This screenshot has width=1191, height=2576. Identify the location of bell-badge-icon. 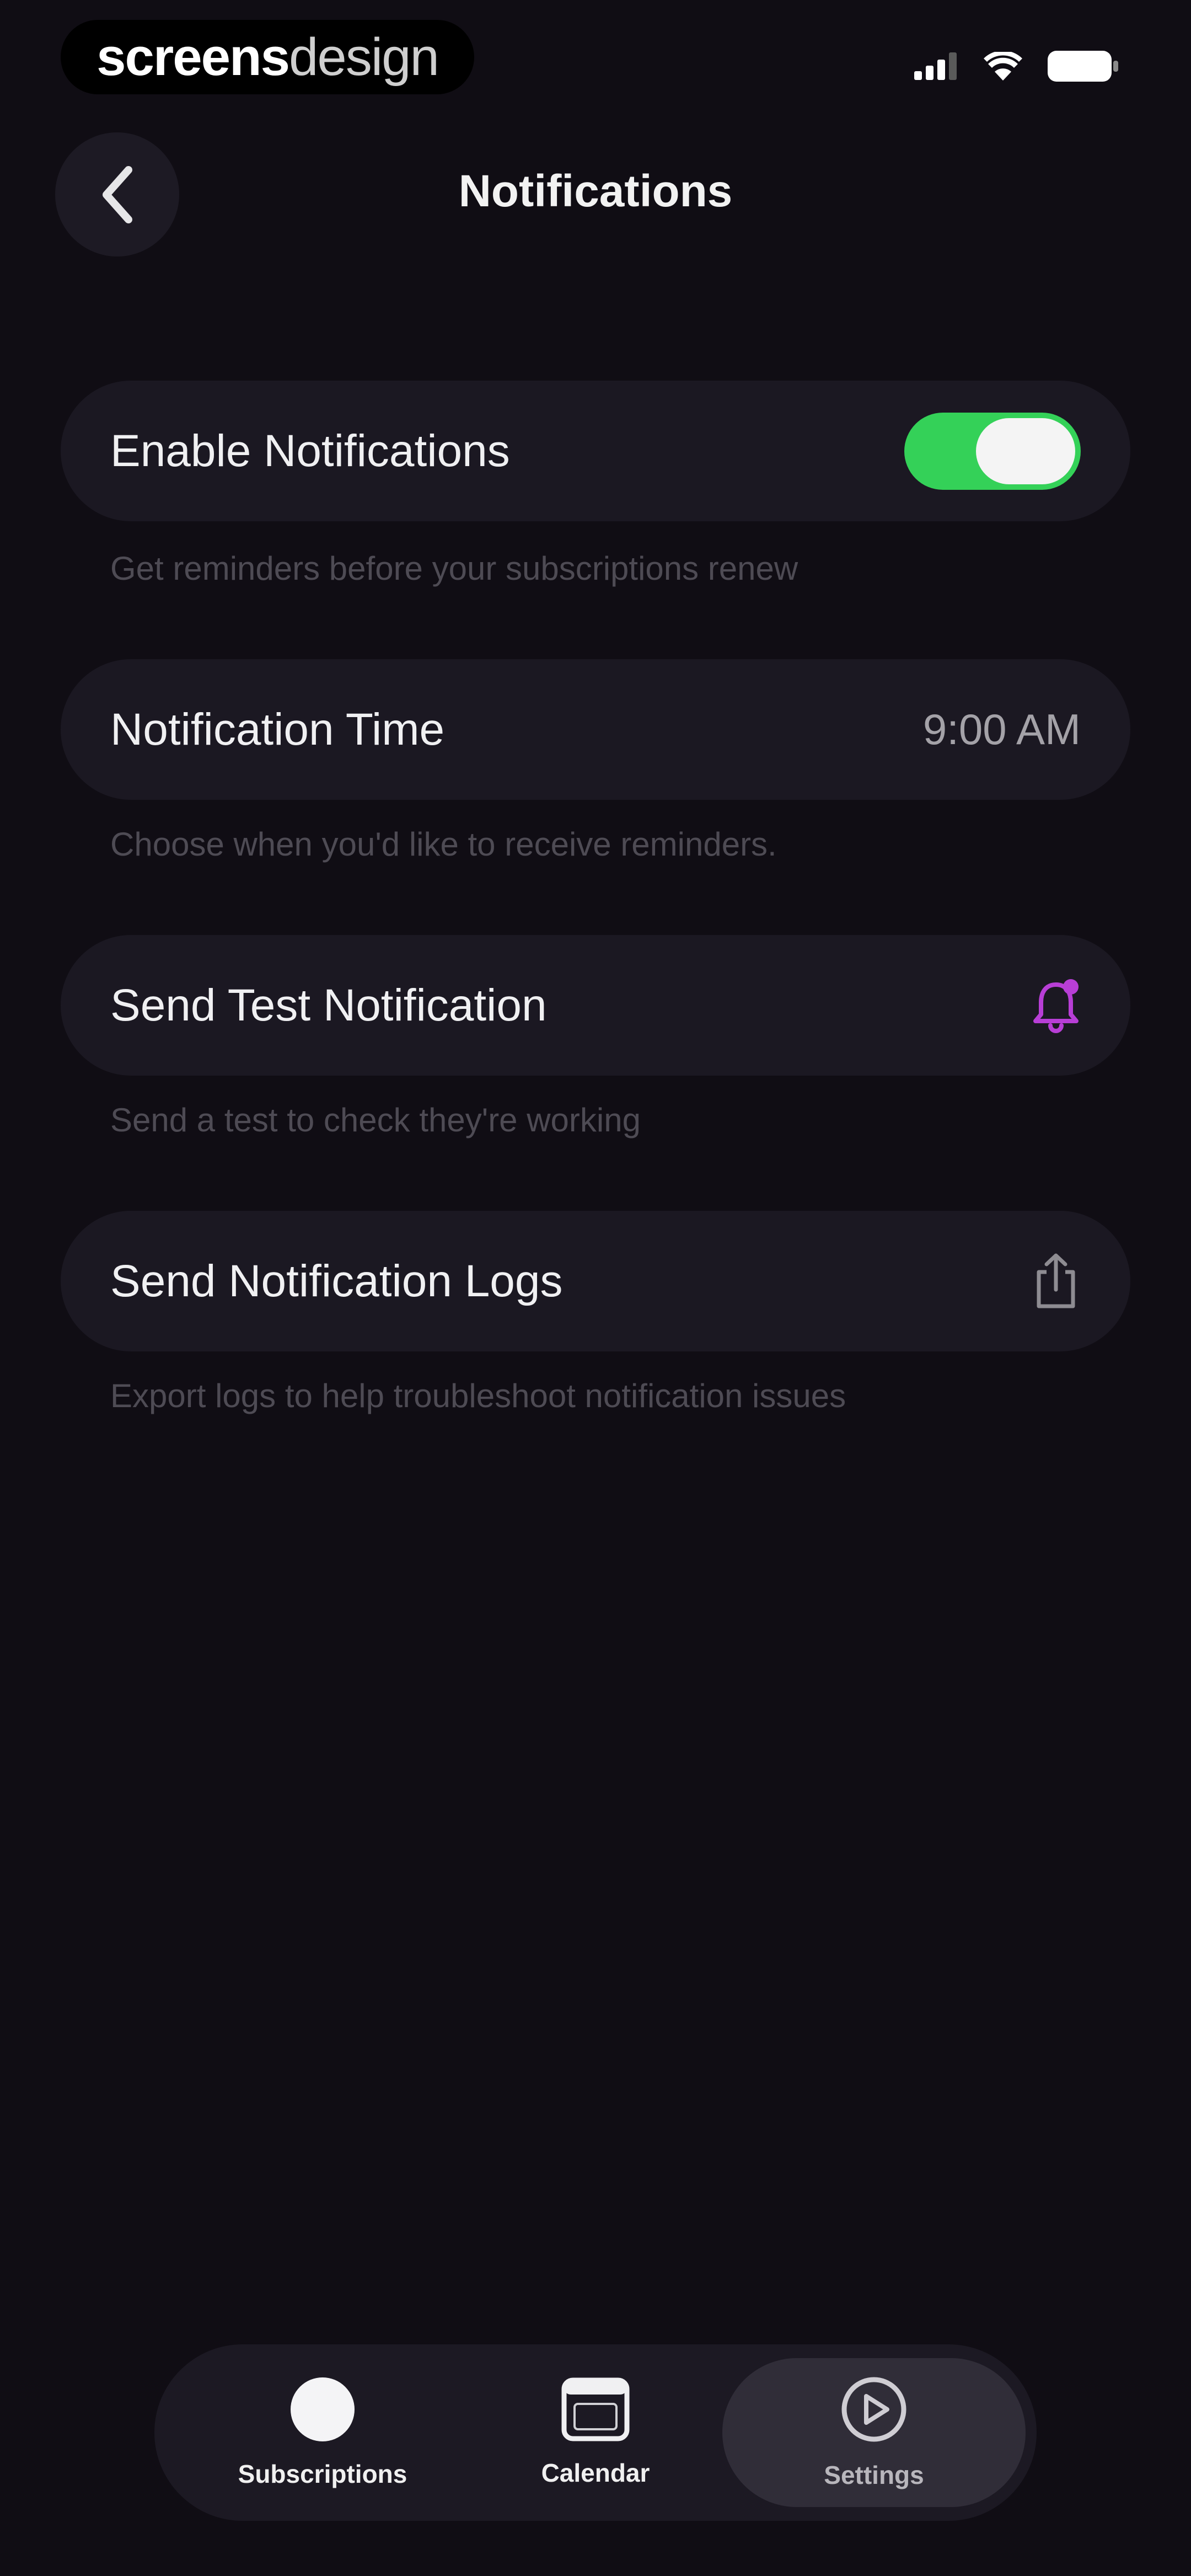
(1056, 1006).